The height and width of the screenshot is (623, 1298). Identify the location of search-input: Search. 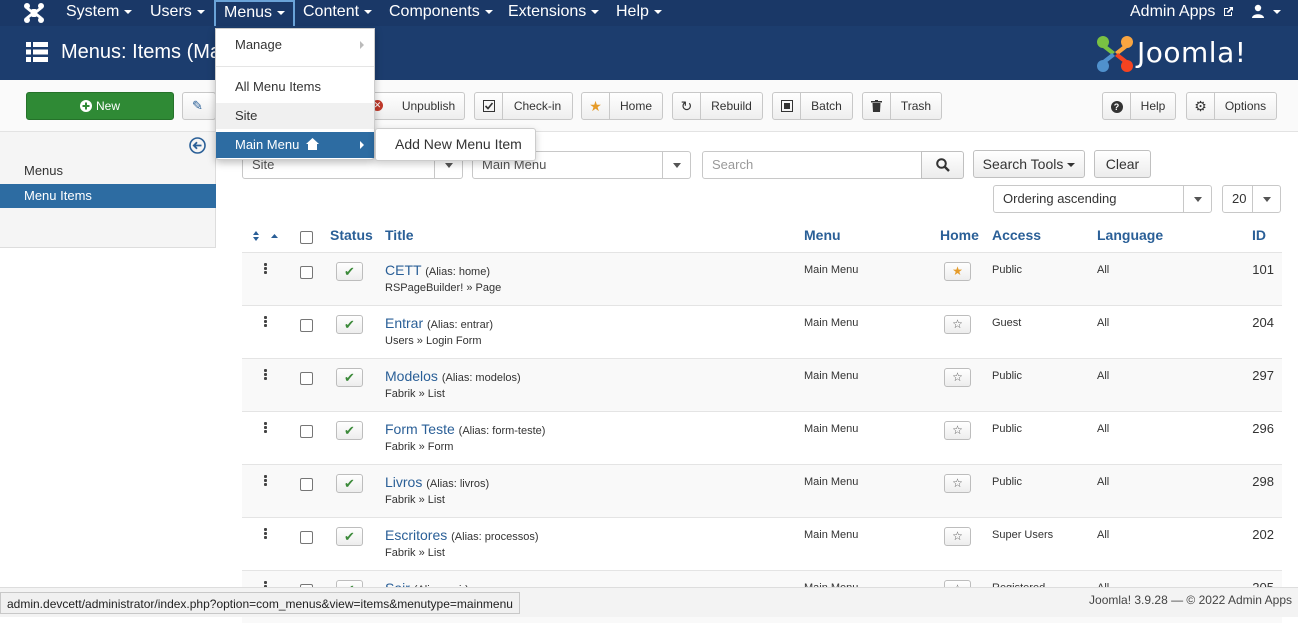
(812, 165).